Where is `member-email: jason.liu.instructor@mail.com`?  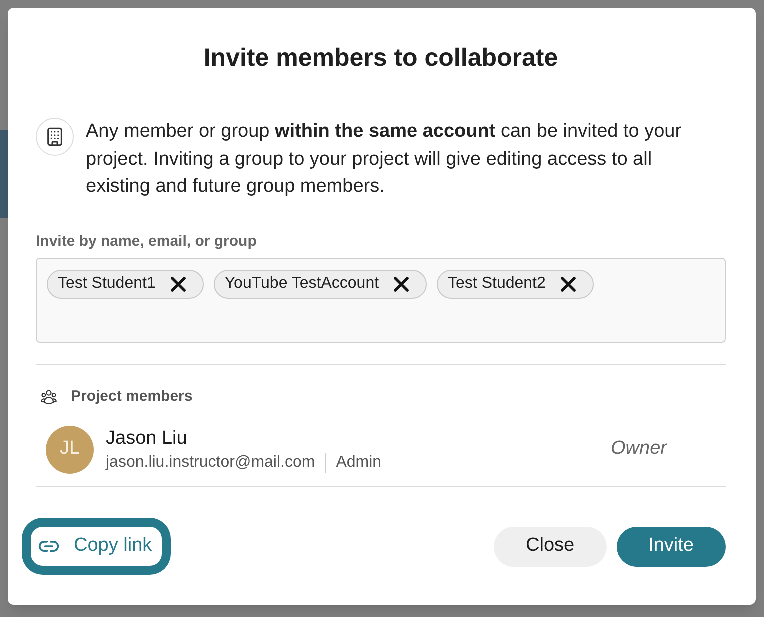
member-email: jason.liu.instructor@mail.com is located at coordinates (211, 462).